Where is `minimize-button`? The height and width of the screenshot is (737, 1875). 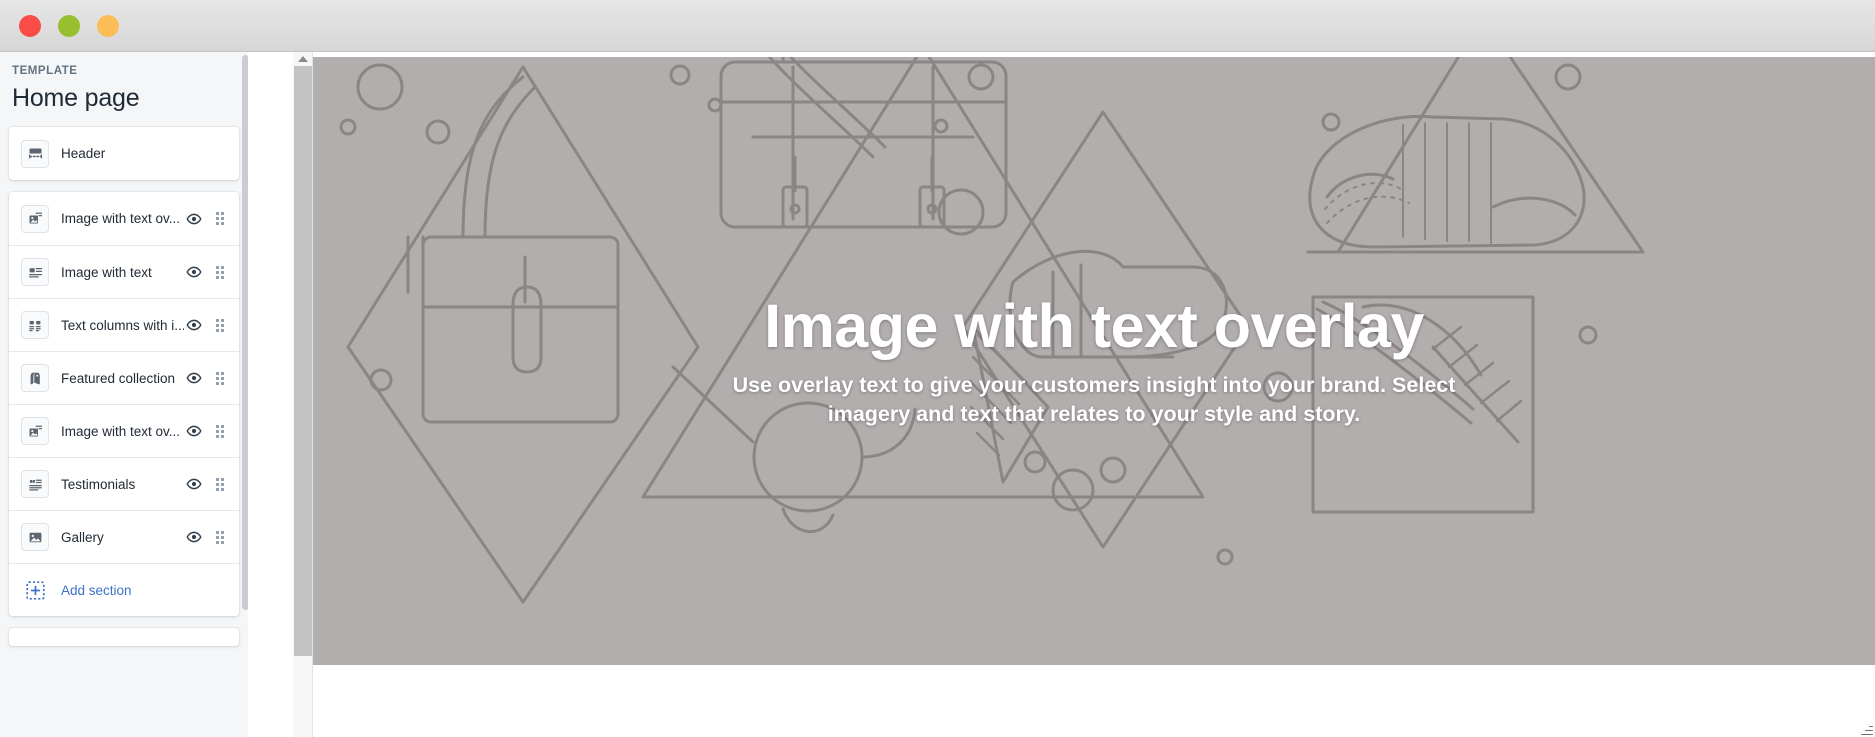 minimize-button is located at coordinates (69, 25).